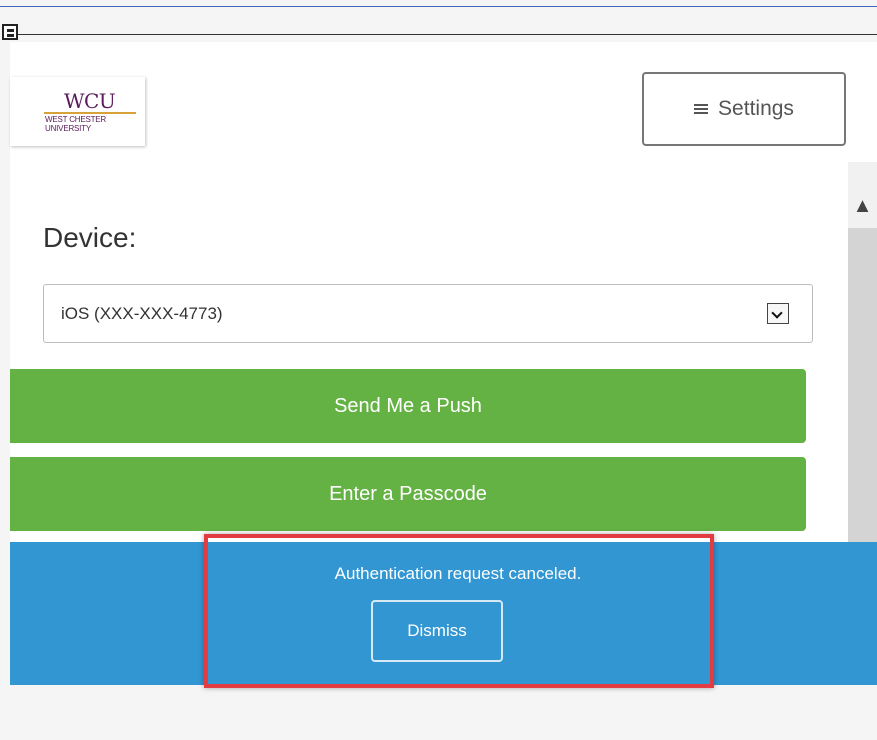  Describe the element at coordinates (142, 313) in the screenshot. I see `device-selected-value: iOS (XXX-XXX-4773)` at that location.